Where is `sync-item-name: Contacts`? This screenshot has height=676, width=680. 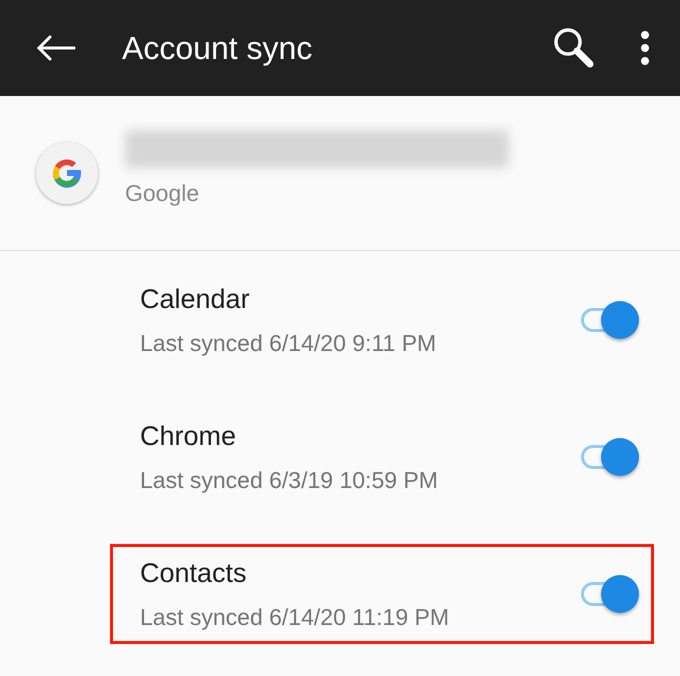 sync-item-name: Contacts is located at coordinates (194, 573).